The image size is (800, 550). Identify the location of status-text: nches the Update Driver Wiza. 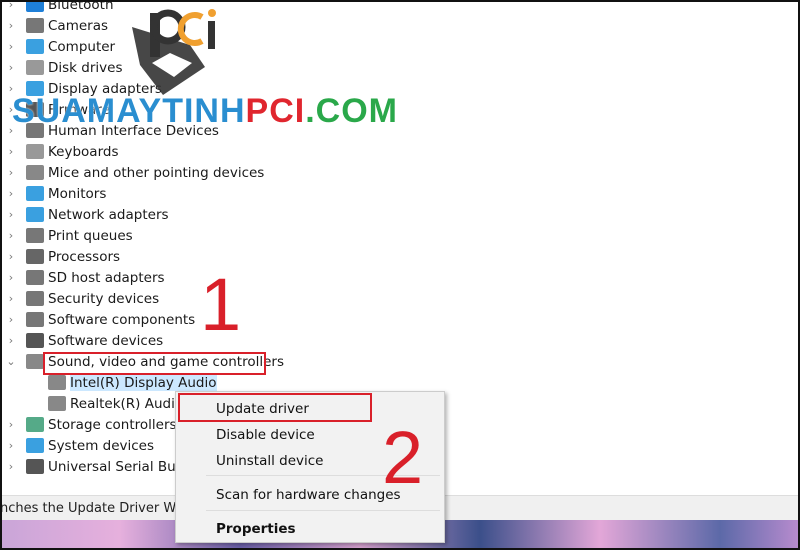
(97, 508).